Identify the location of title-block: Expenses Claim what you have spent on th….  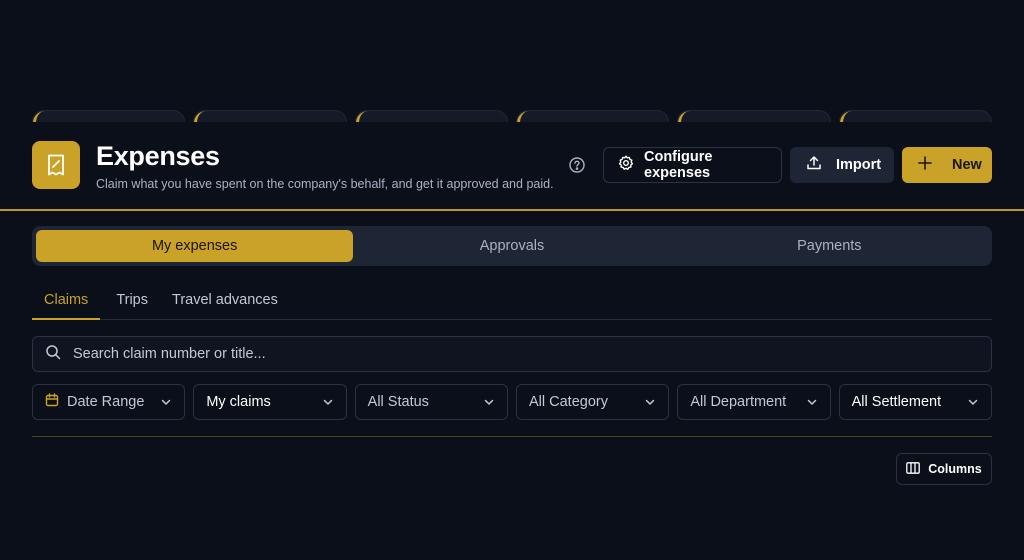
(325, 166).